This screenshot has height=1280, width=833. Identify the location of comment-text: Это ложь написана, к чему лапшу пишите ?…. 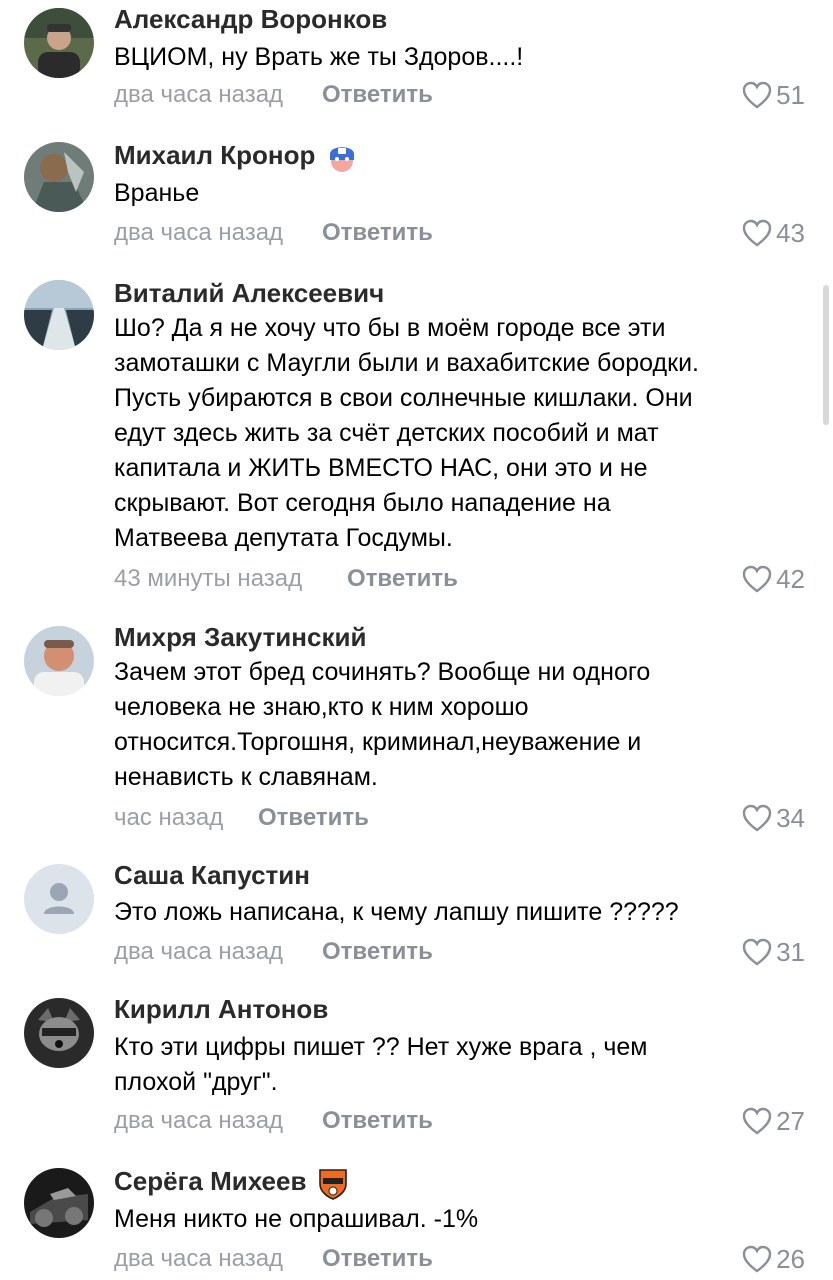
(396, 912).